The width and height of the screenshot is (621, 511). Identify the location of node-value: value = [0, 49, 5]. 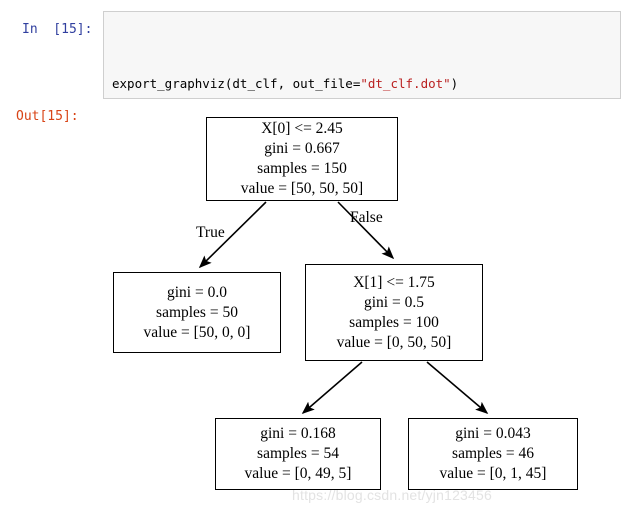
(298, 473).